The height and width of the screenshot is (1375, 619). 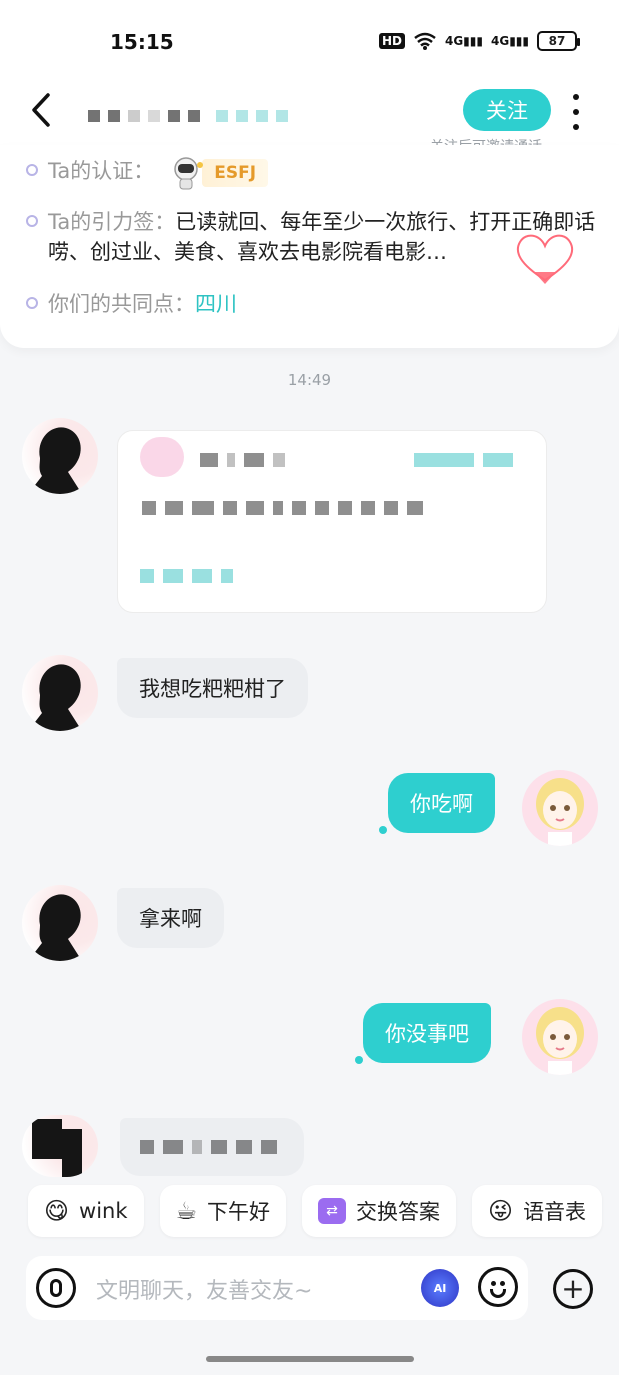 I want to click on contact-name-blurred, so click(x=188, y=116).